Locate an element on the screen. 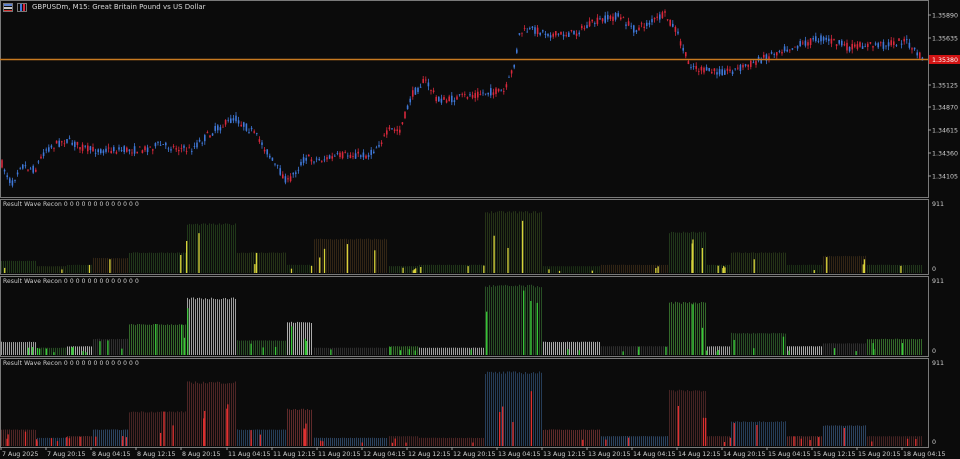 The height and width of the screenshot is (459, 960). time-axis-label: 14 Aug 12:15 is located at coordinates (699, 454).